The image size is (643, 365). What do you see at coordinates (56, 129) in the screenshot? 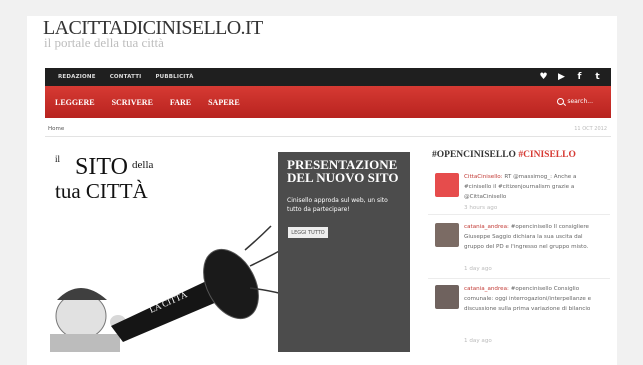
I see `breadcrumb-home: Home` at bounding box center [56, 129].